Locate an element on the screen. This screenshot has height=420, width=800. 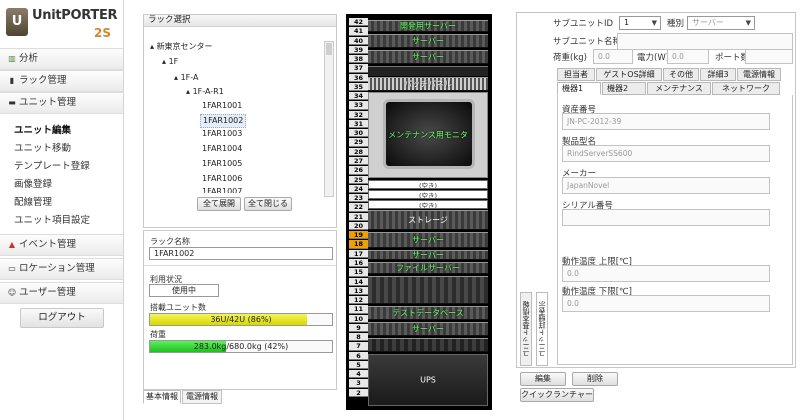
device-label: パッチパネル is located at coordinates (428, 84).